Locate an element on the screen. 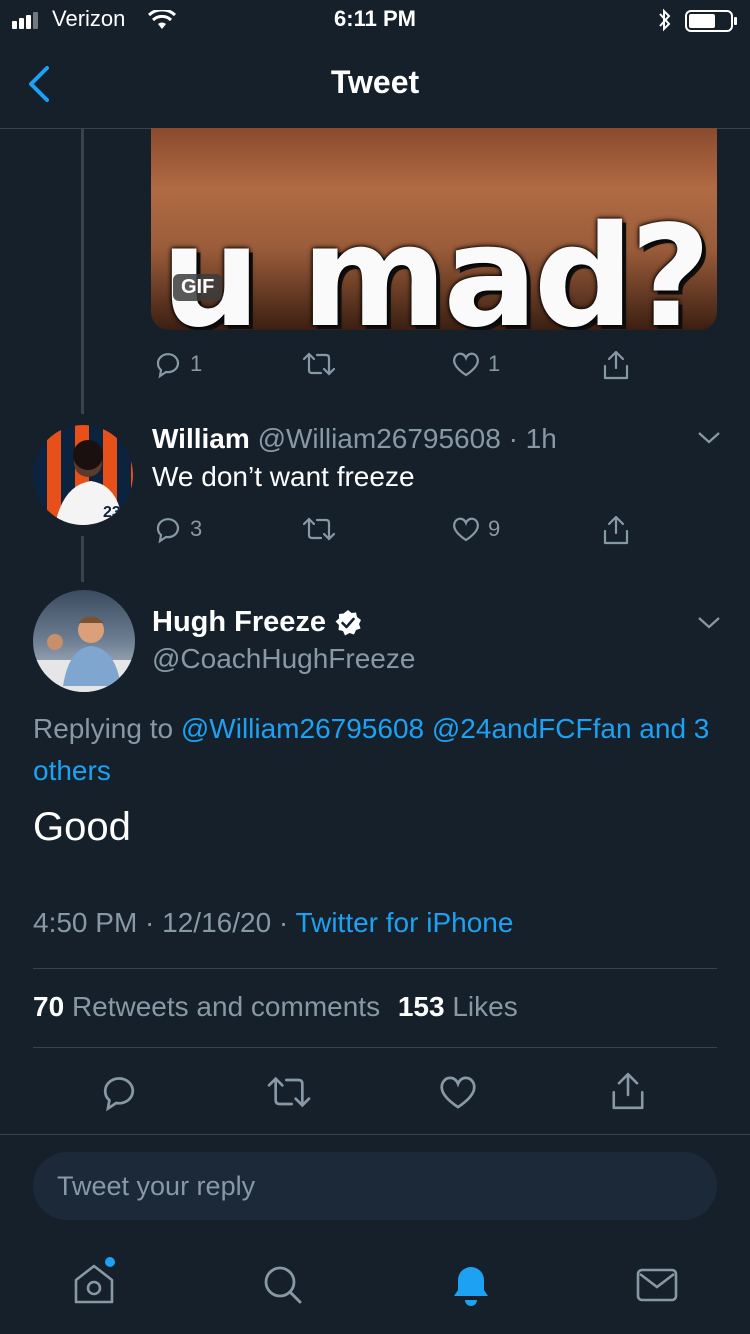 The image size is (750, 1334). like-button: 1 is located at coordinates (475, 364).